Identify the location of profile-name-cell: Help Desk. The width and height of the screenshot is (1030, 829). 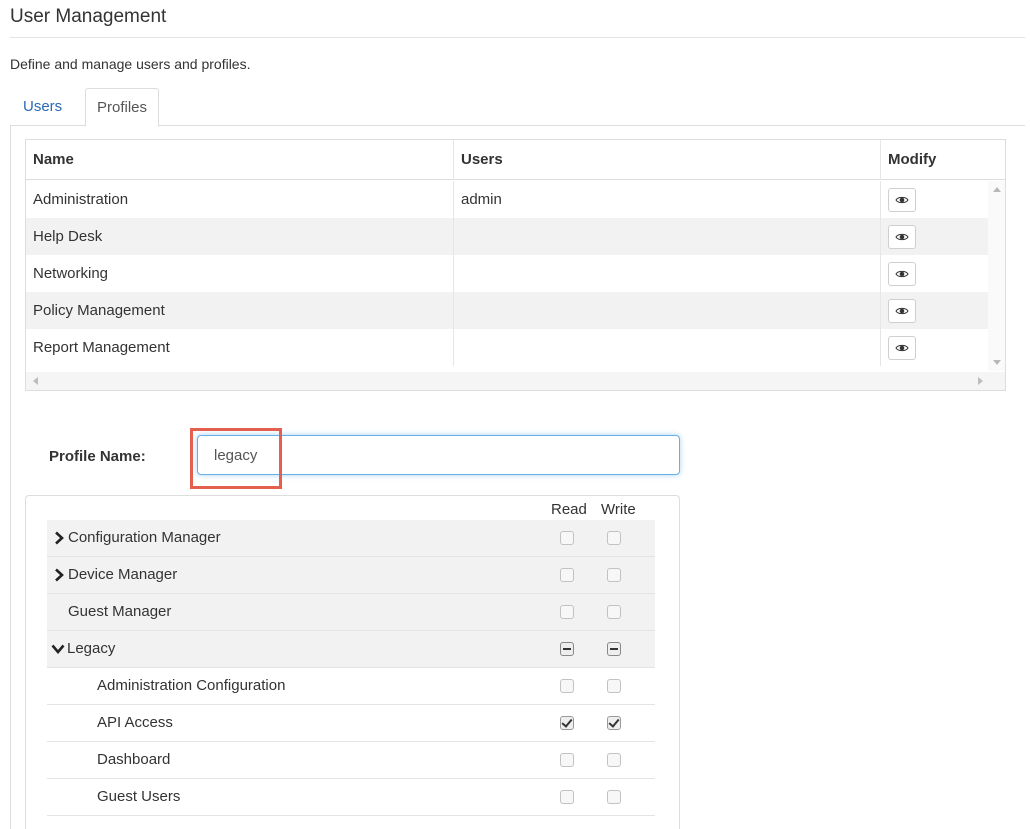
(68, 236).